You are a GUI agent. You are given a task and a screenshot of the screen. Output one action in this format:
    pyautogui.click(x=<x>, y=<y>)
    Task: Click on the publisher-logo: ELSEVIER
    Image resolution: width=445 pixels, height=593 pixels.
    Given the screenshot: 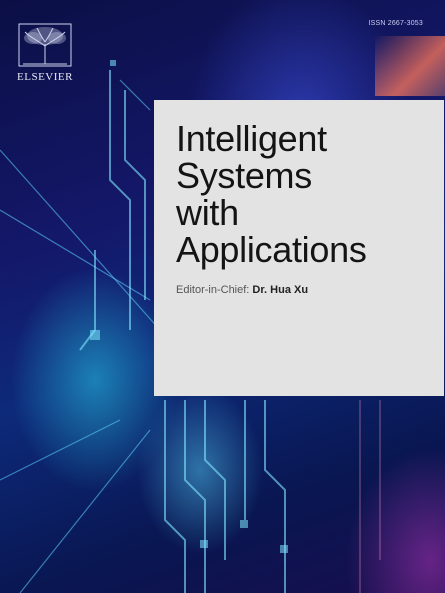 What is the action you would take?
    pyautogui.click(x=45, y=52)
    